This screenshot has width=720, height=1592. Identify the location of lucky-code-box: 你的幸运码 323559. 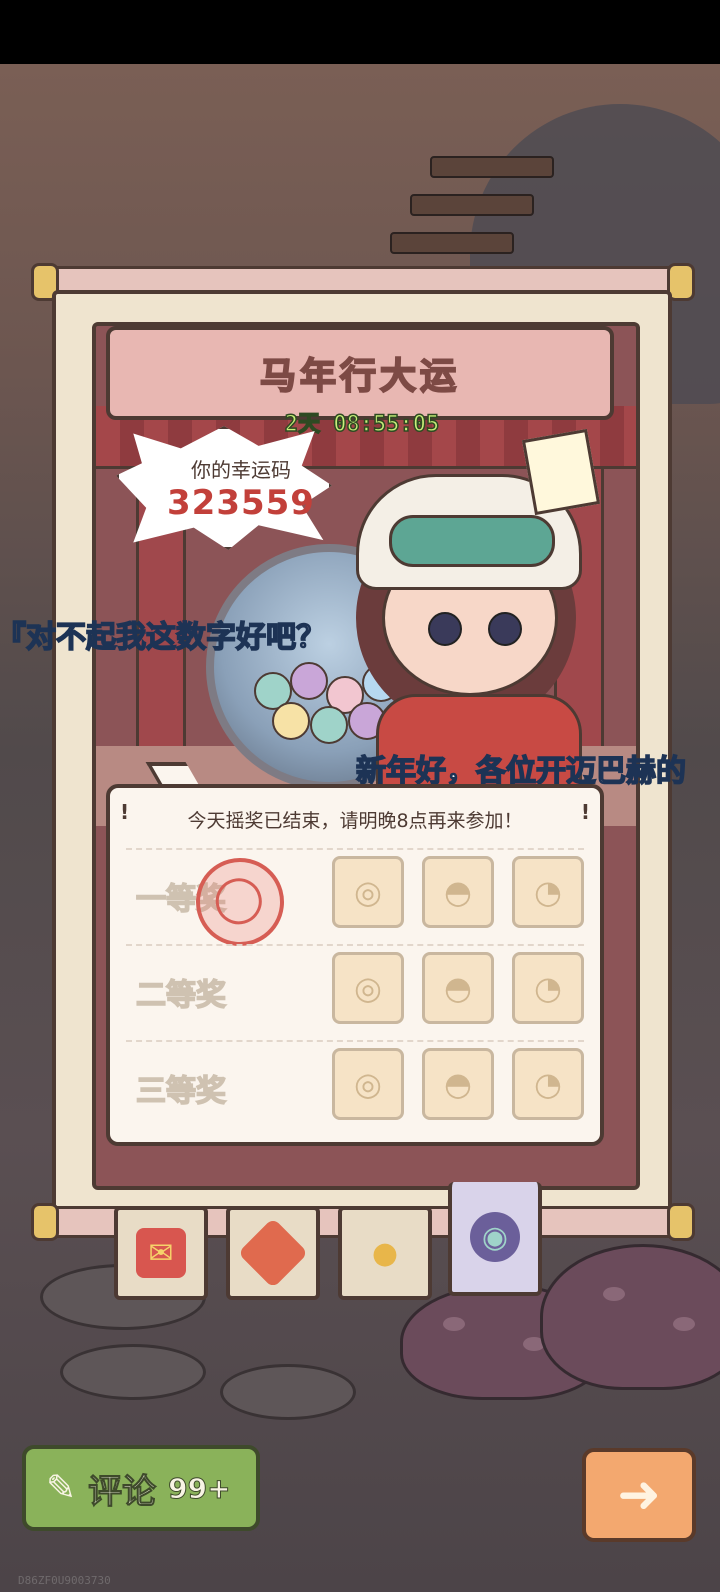
(241, 488).